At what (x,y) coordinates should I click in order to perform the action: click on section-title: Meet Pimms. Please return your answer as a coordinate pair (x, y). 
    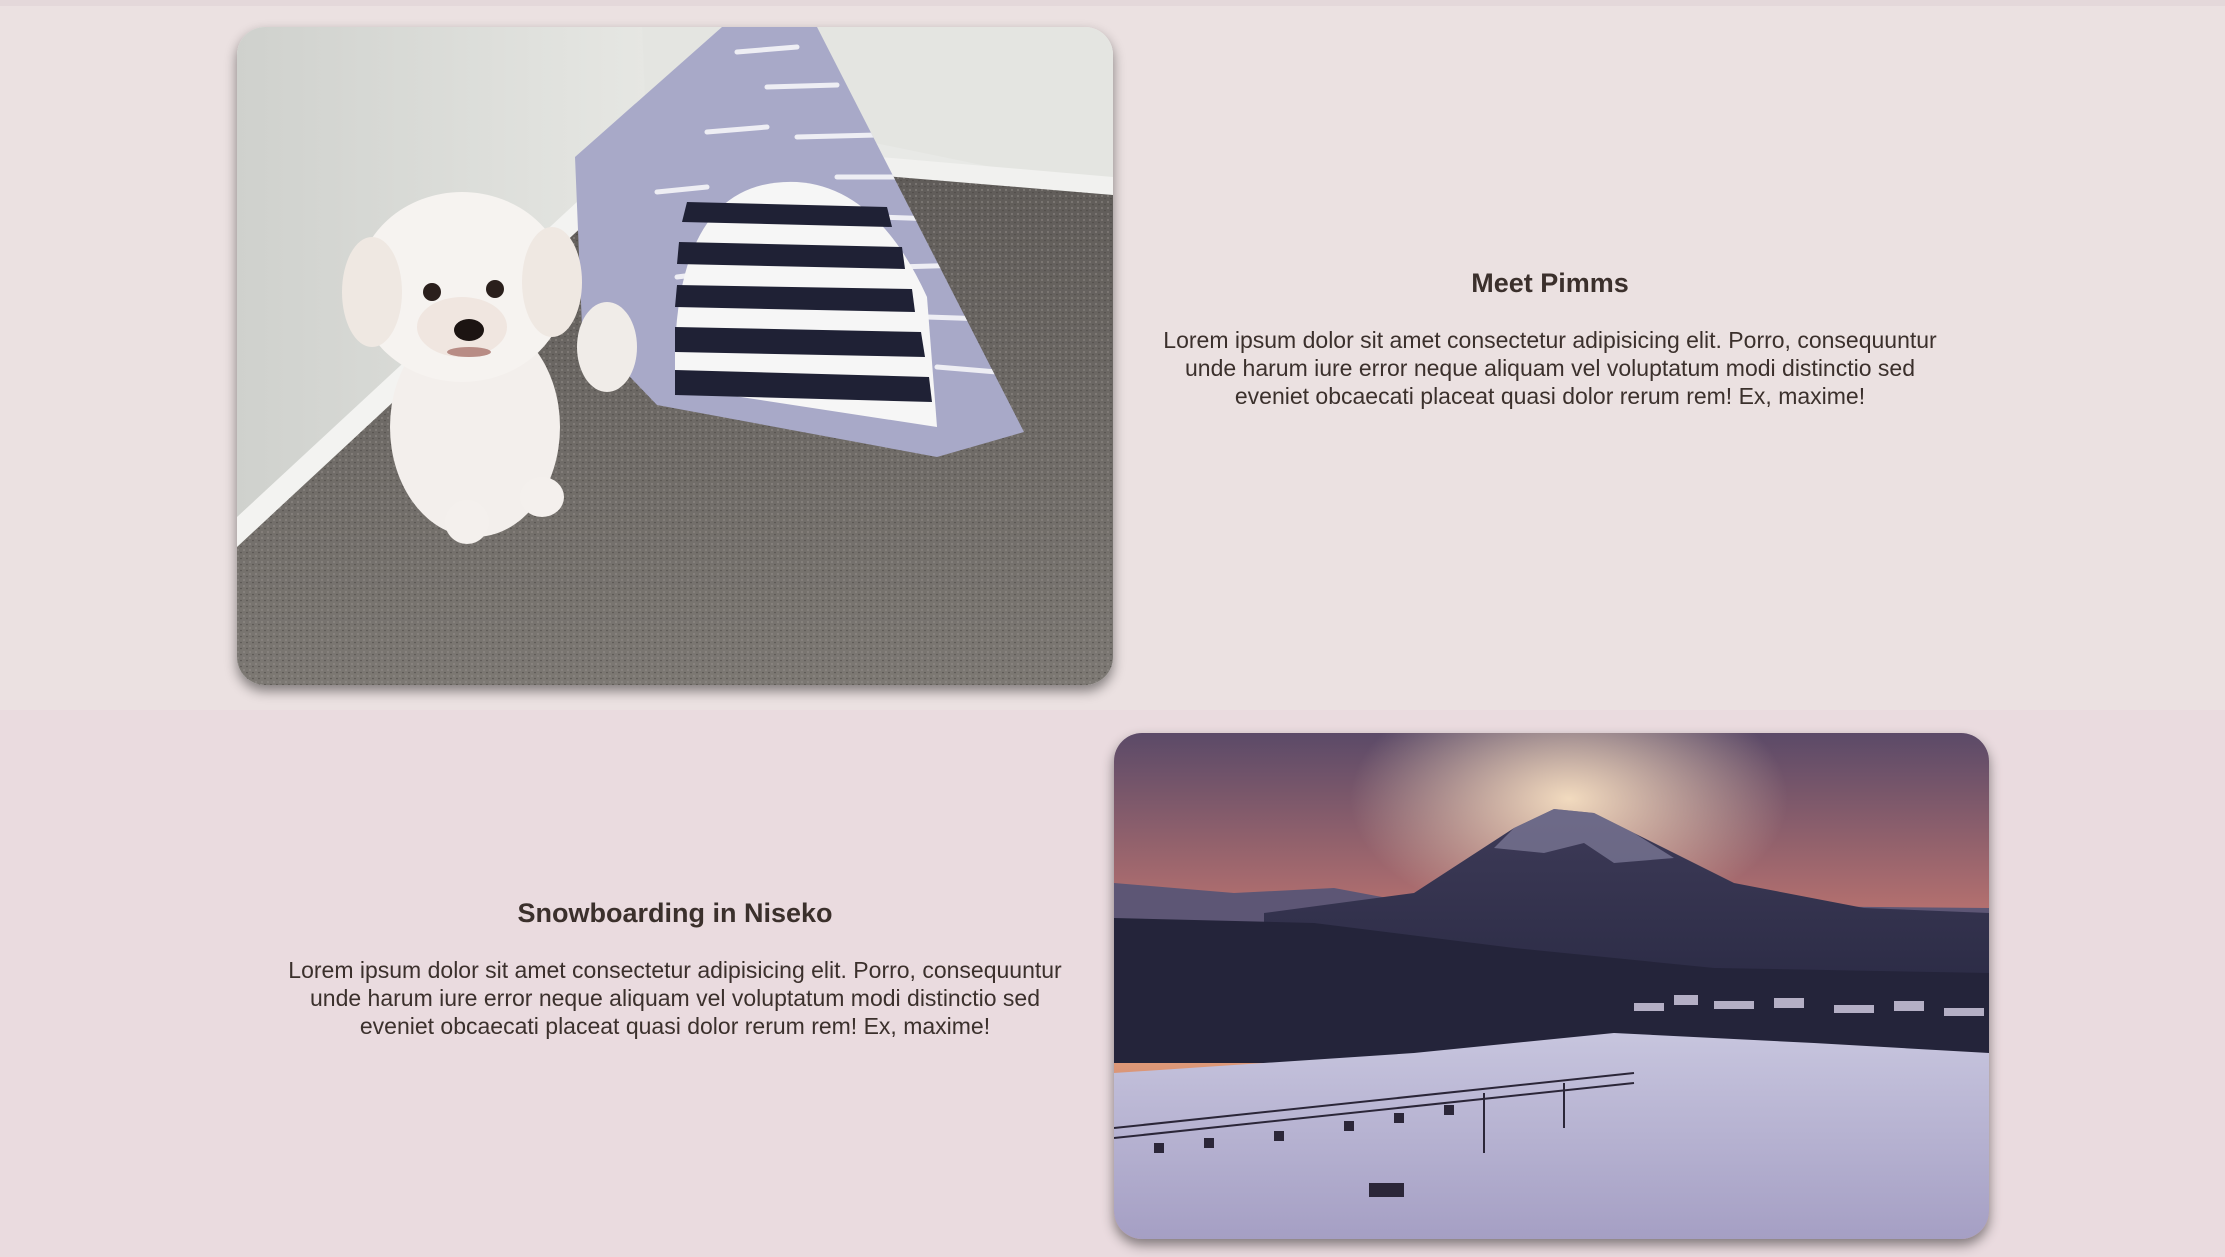
    Looking at the image, I should click on (1550, 283).